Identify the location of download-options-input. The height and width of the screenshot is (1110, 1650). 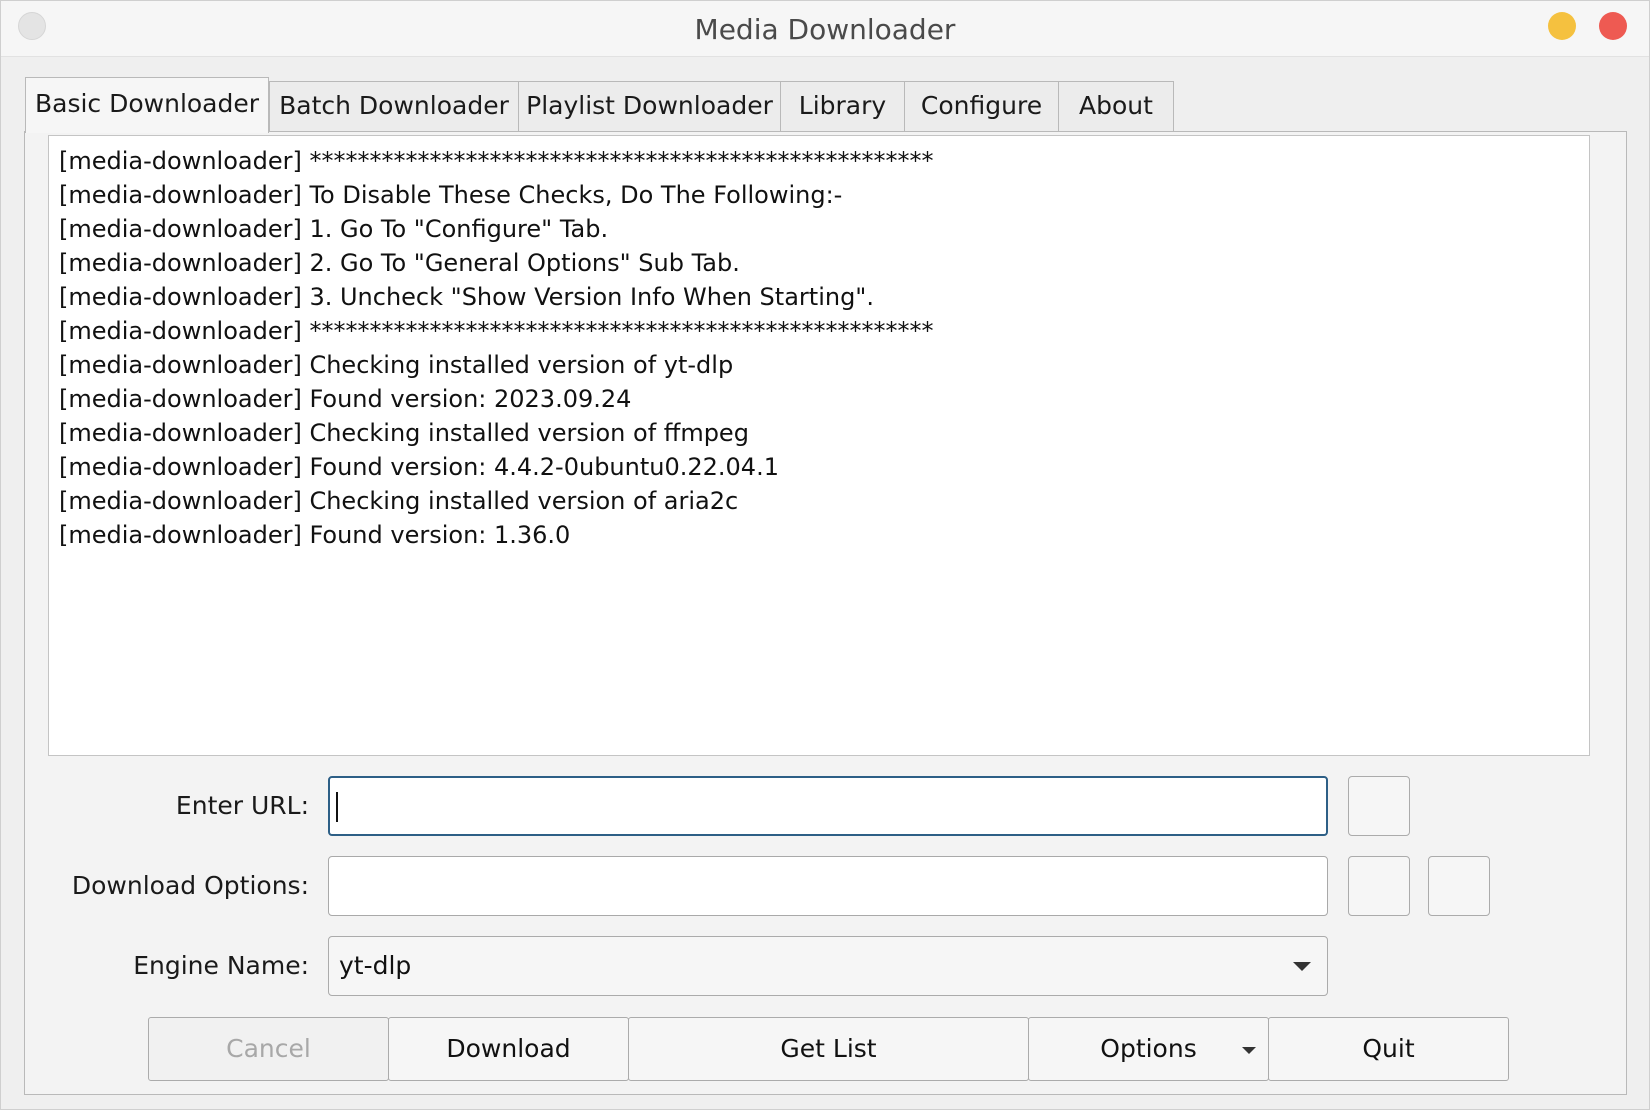
(828, 886).